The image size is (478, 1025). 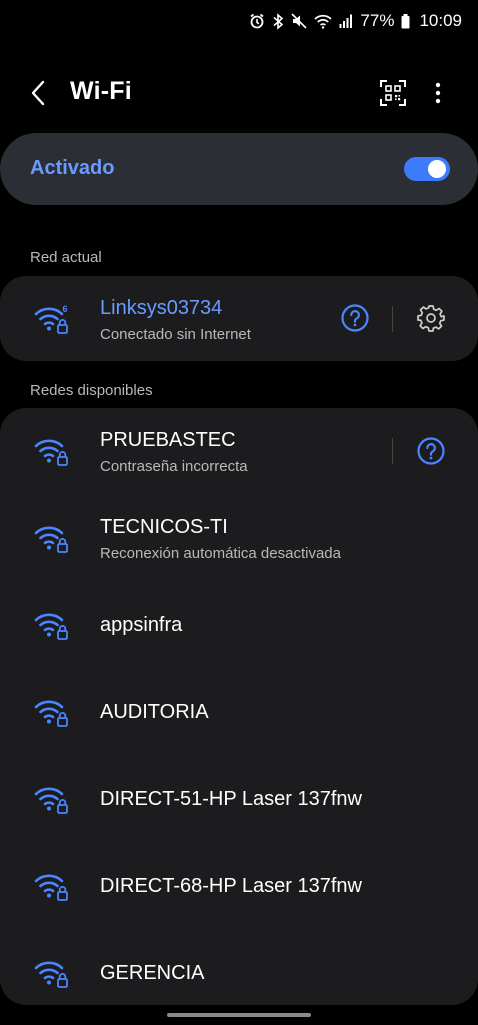 I want to click on switch-knob, so click(x=437, y=169).